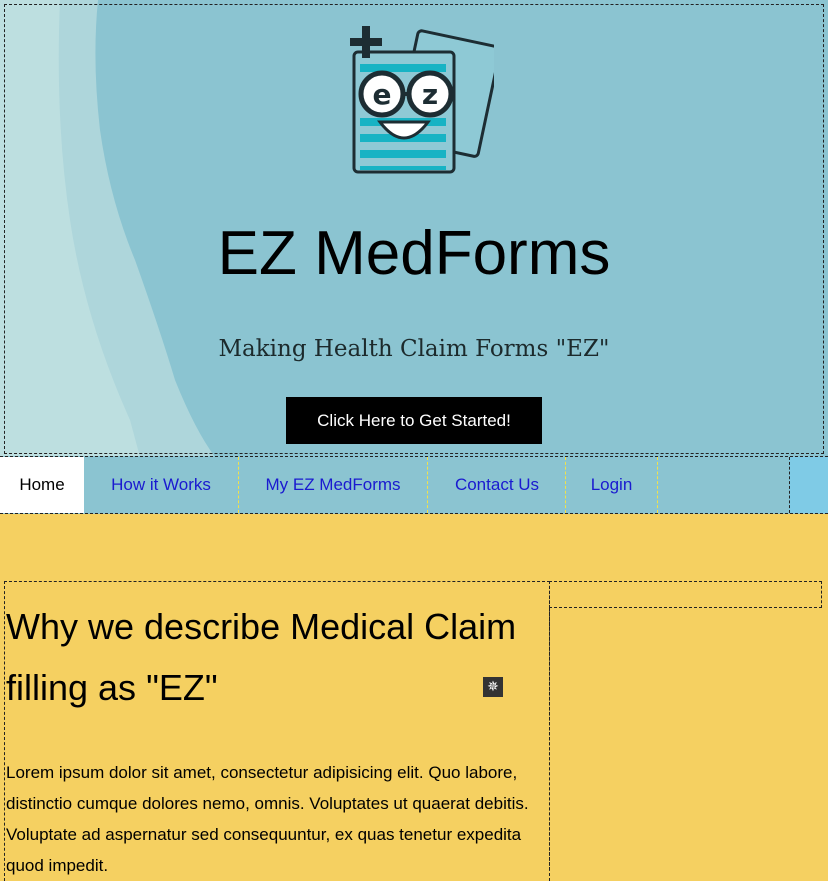 This screenshot has height=881, width=828. I want to click on svg-text: z, so click(430, 94).